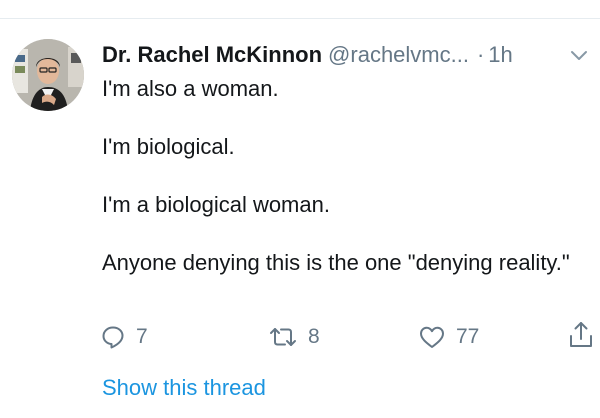 This screenshot has height=418, width=600. I want to click on tweet-menu-button, so click(579, 55).